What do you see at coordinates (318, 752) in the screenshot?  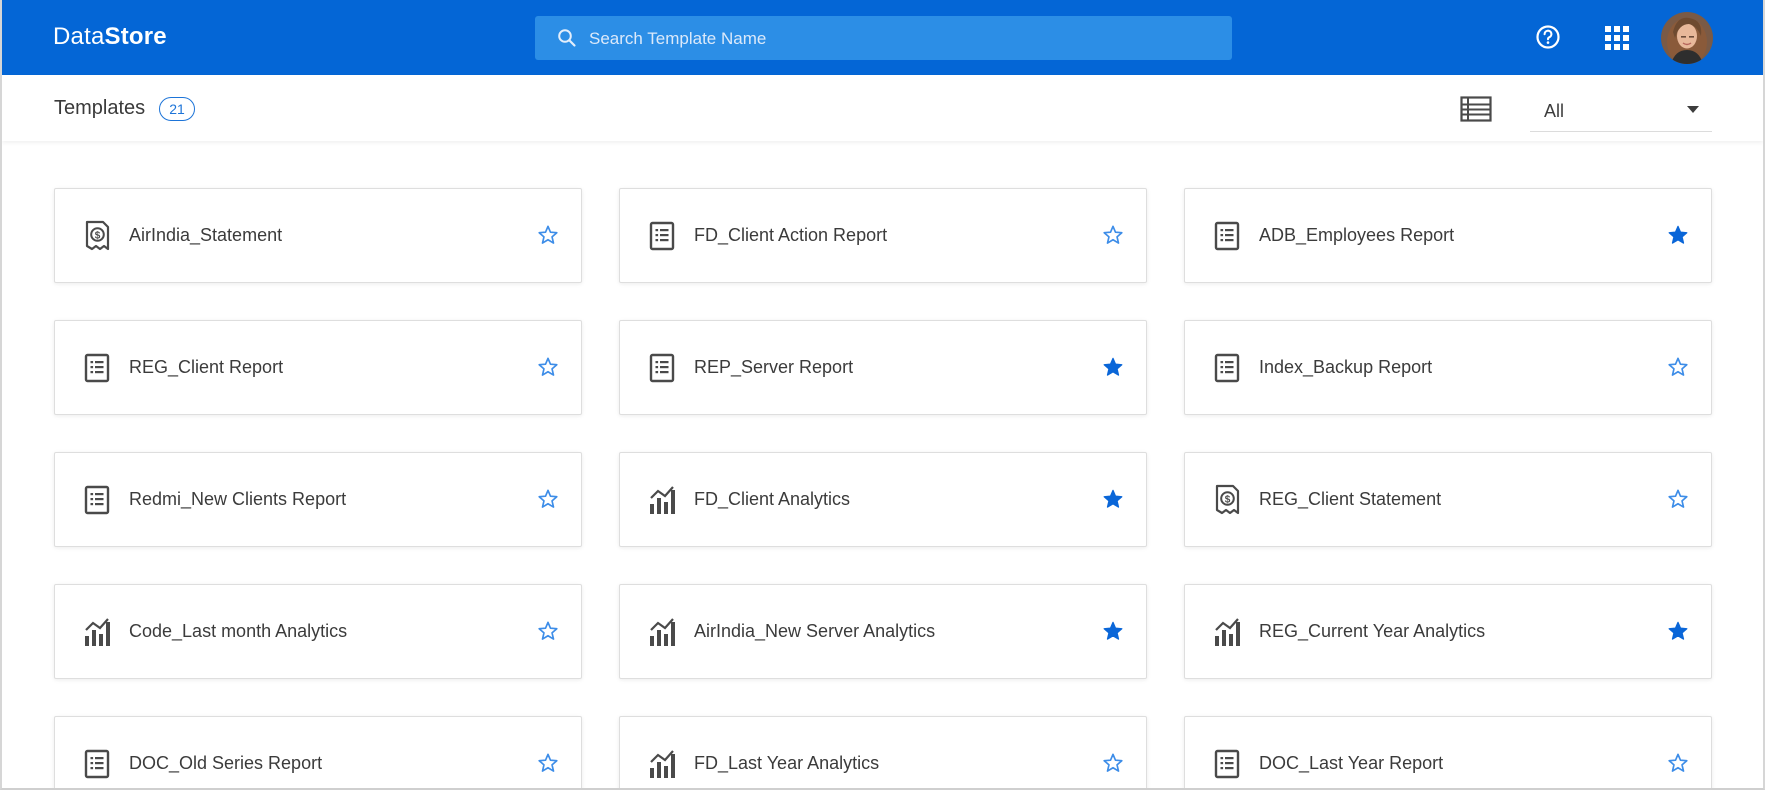 I see `template-card: DOC_Old Series Report` at bounding box center [318, 752].